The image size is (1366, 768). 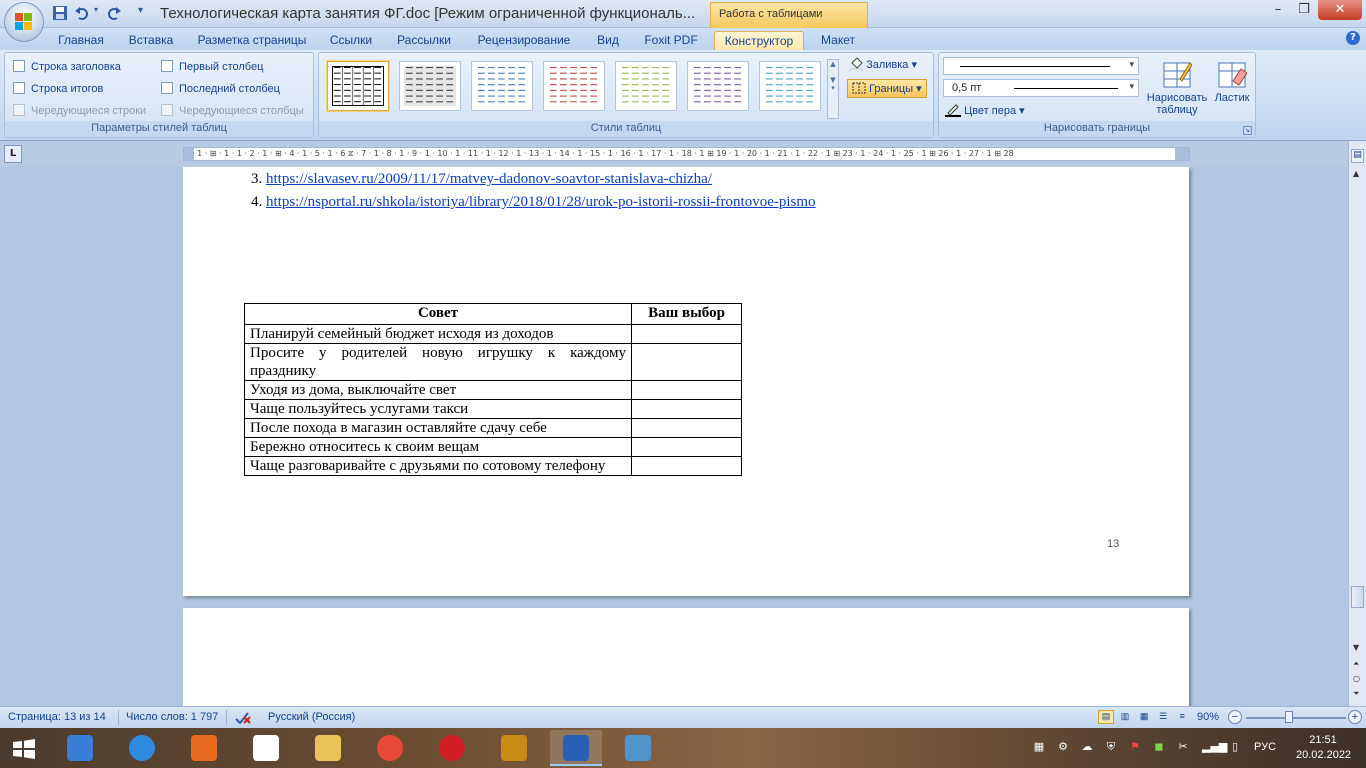 What do you see at coordinates (1039, 747) in the screenshot?
I see `keyboard-tray-icon: ▦` at bounding box center [1039, 747].